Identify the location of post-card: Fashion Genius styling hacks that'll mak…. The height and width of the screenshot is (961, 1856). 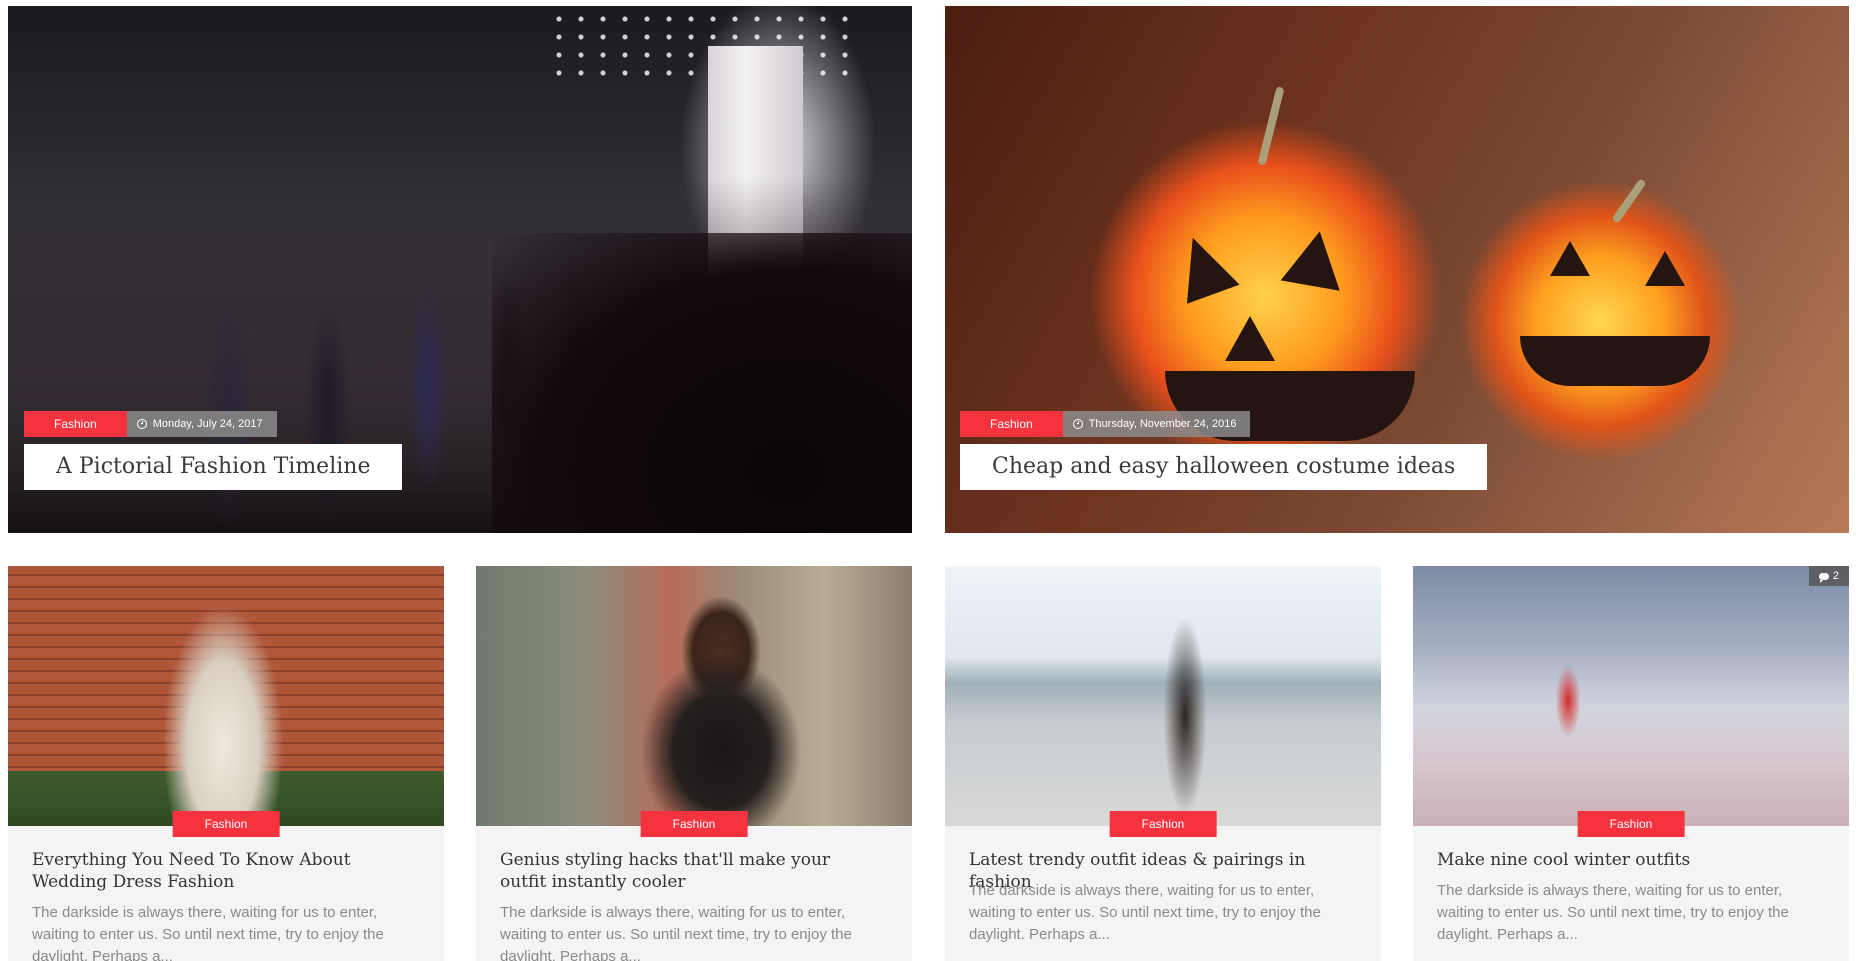
(694, 763).